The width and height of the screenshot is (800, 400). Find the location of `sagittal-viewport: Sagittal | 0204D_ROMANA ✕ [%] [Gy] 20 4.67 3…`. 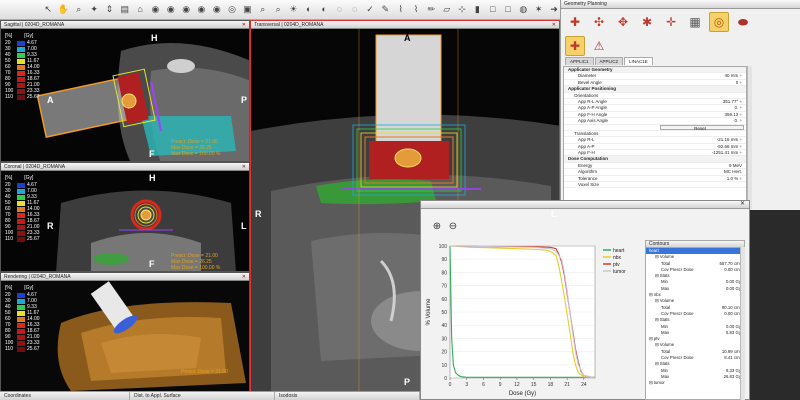

sagittal-viewport: Sagittal | 0204D_ROMANA ✕ [%] [Gy] 20 4.67 3… is located at coordinates (125, 91).